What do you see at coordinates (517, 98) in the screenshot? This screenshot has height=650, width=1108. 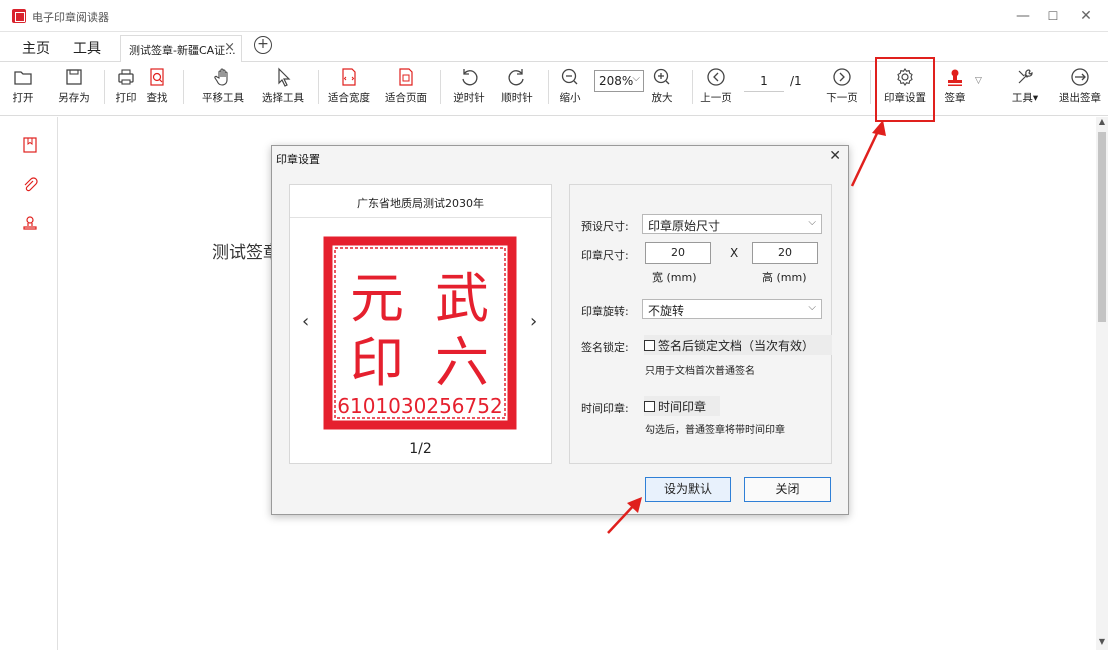 I see `rotate-cw-label: 顺时针` at bounding box center [517, 98].